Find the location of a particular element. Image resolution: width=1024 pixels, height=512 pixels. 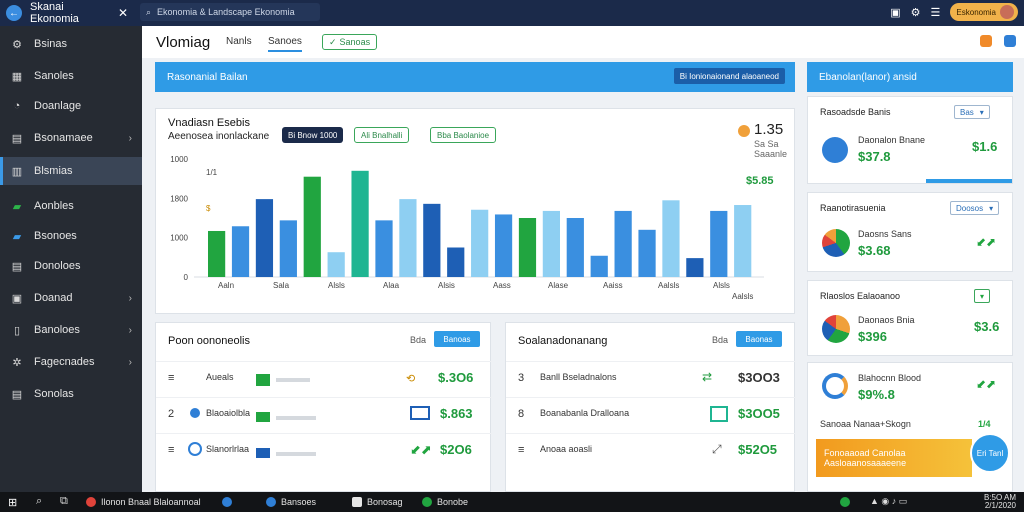

x-tick-label: Alsls is located at coordinates (336, 285).